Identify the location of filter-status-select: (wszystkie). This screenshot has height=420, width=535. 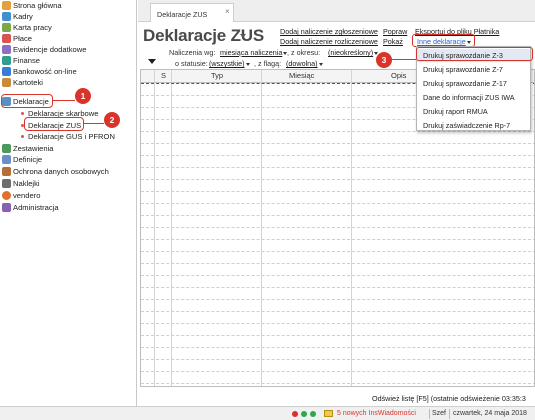
(229, 63).